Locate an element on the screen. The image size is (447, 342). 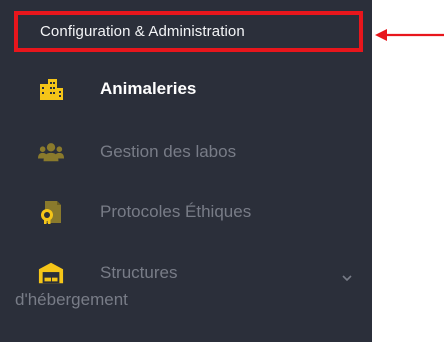
sidebar-item-gestion-des-labos: Gestion des labos is located at coordinates (186, 152).